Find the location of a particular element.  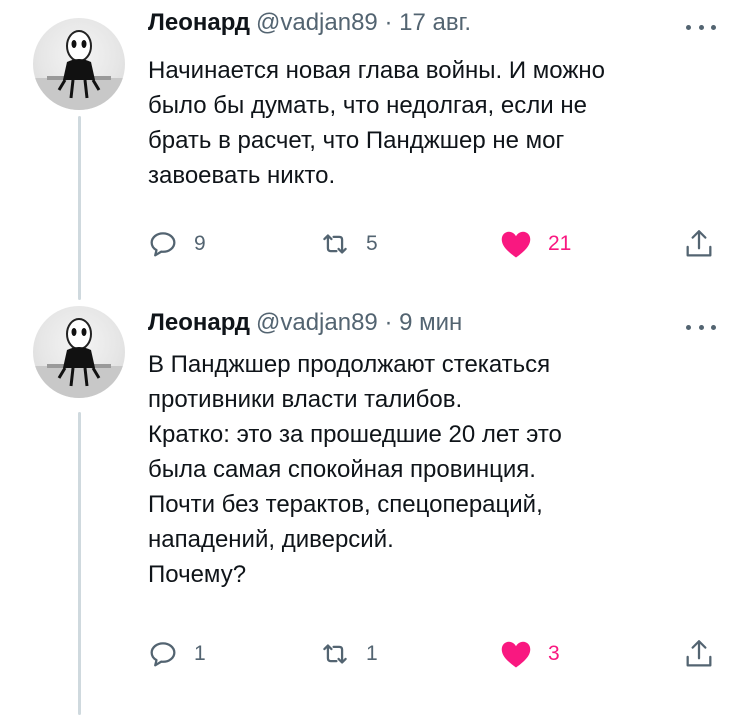

reply-count: 9 is located at coordinates (200, 243).